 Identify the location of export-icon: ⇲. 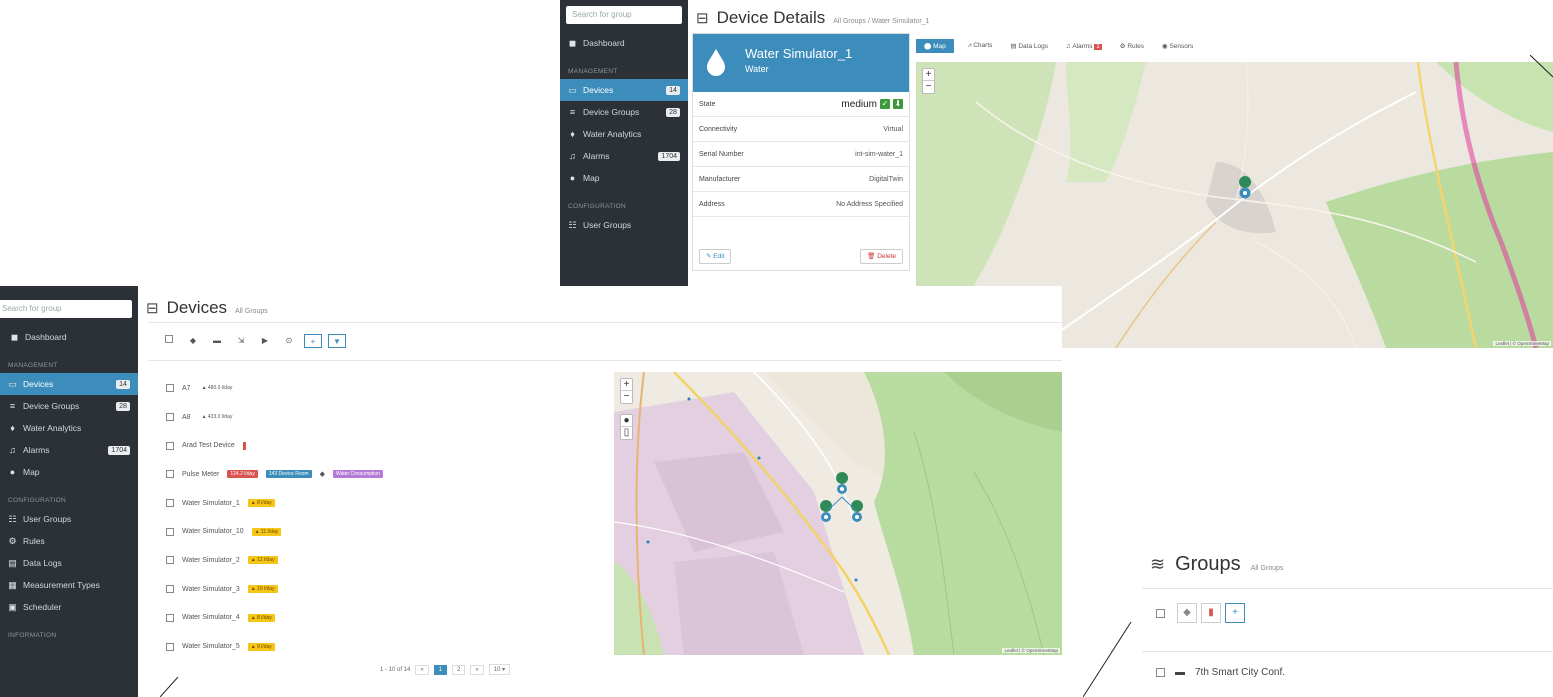
(241, 341).